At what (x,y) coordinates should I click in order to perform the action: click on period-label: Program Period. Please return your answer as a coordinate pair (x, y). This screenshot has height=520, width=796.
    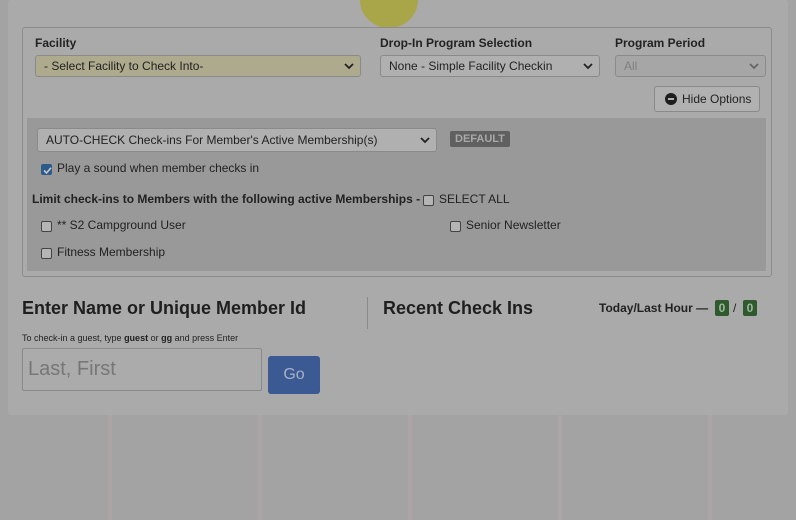
    Looking at the image, I should click on (660, 43).